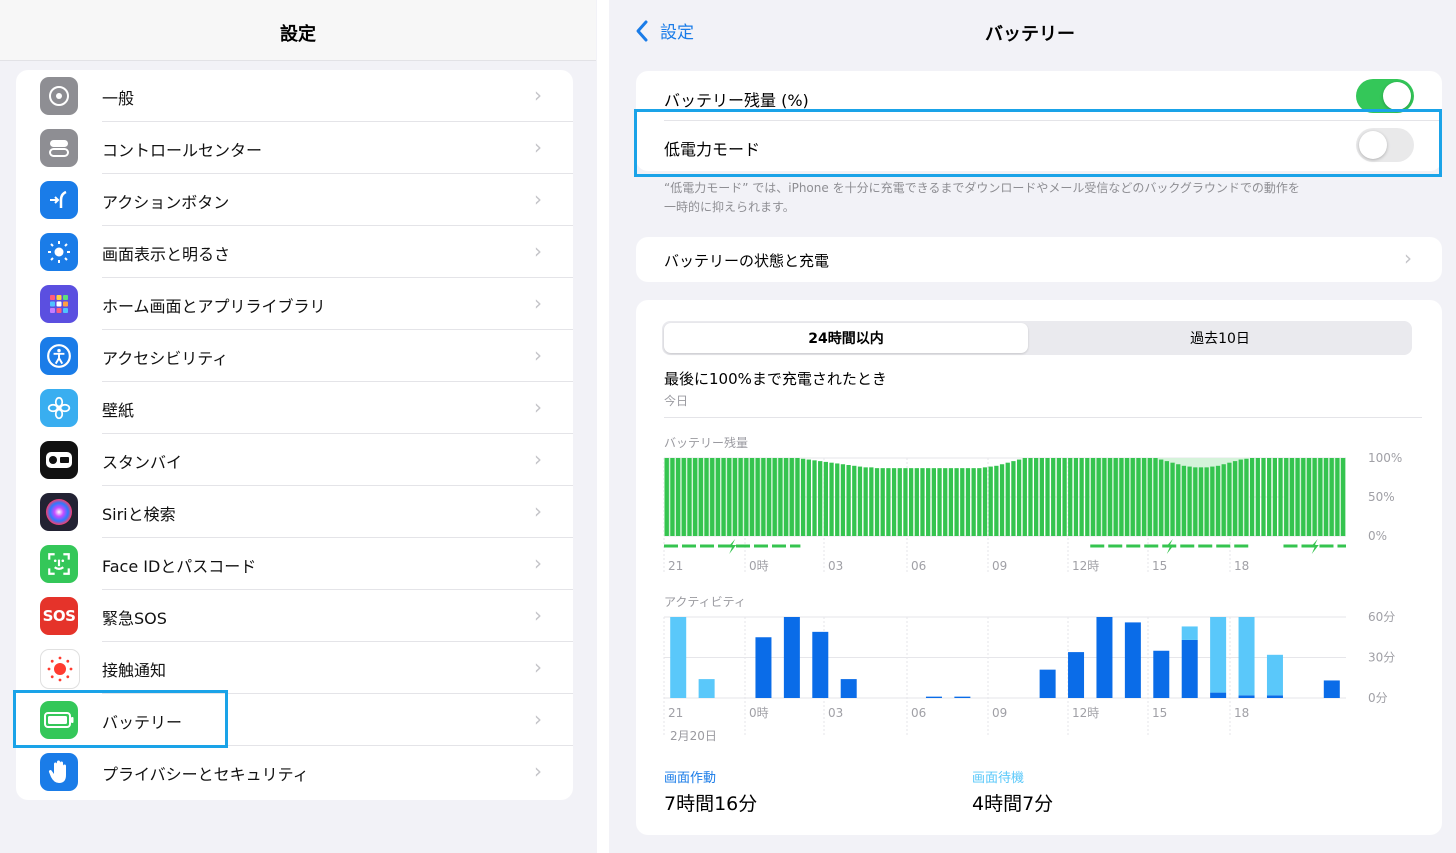  Describe the element at coordinates (60, 669) in the screenshot. I see `exposure-notification-icon` at that location.